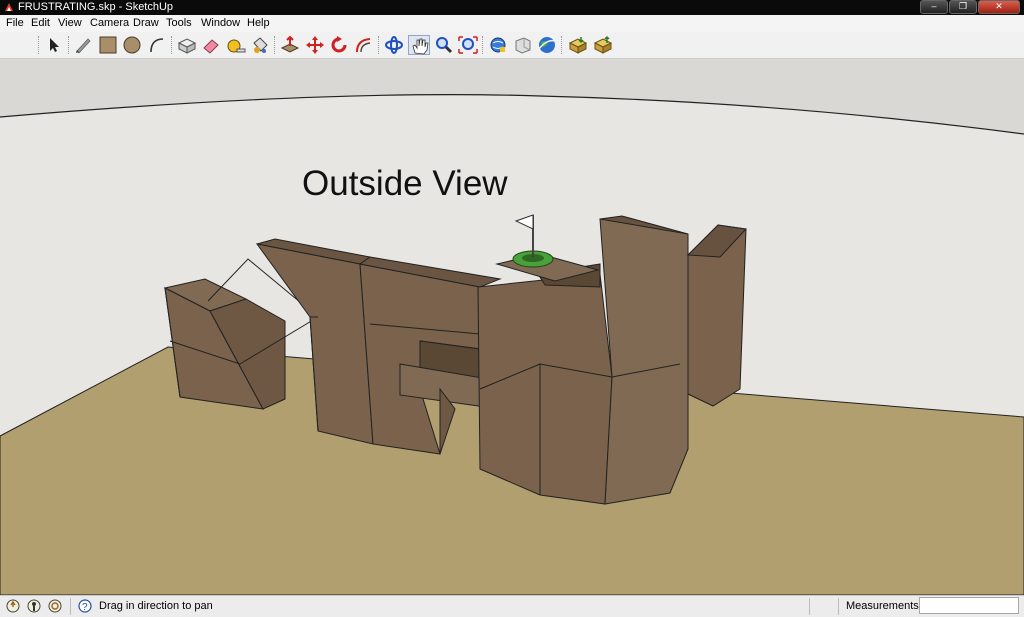 This screenshot has height=617, width=1024. Describe the element at coordinates (55, 606) in the screenshot. I see `user-sign-in-icon` at that location.